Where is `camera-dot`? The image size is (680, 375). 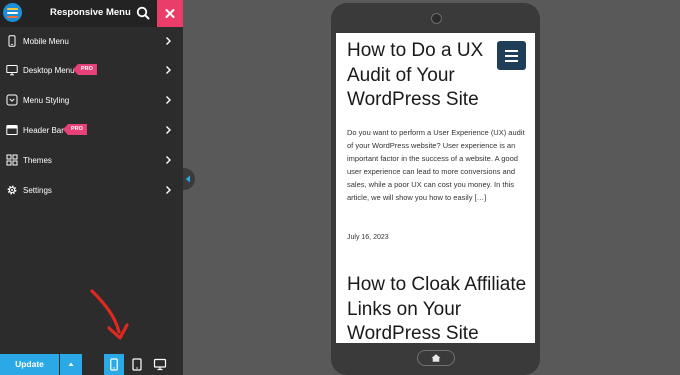 camera-dot is located at coordinates (436, 18).